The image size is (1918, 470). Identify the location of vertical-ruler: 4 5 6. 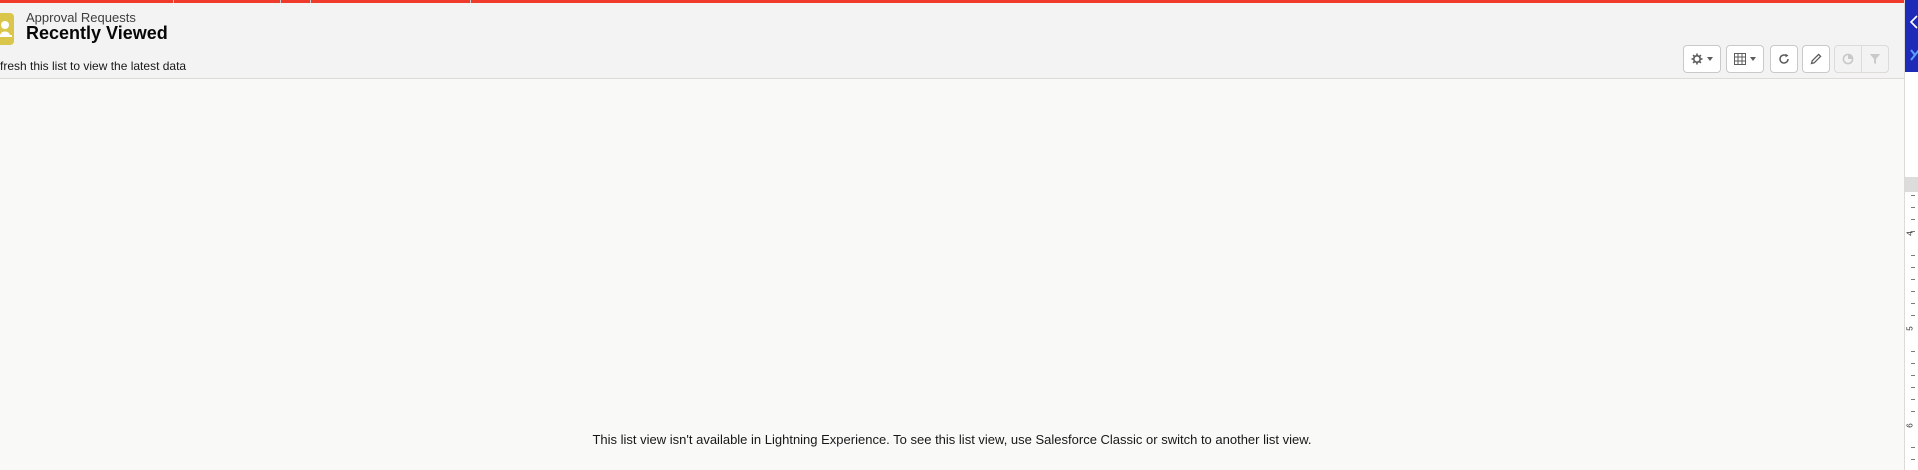
(1911, 332).